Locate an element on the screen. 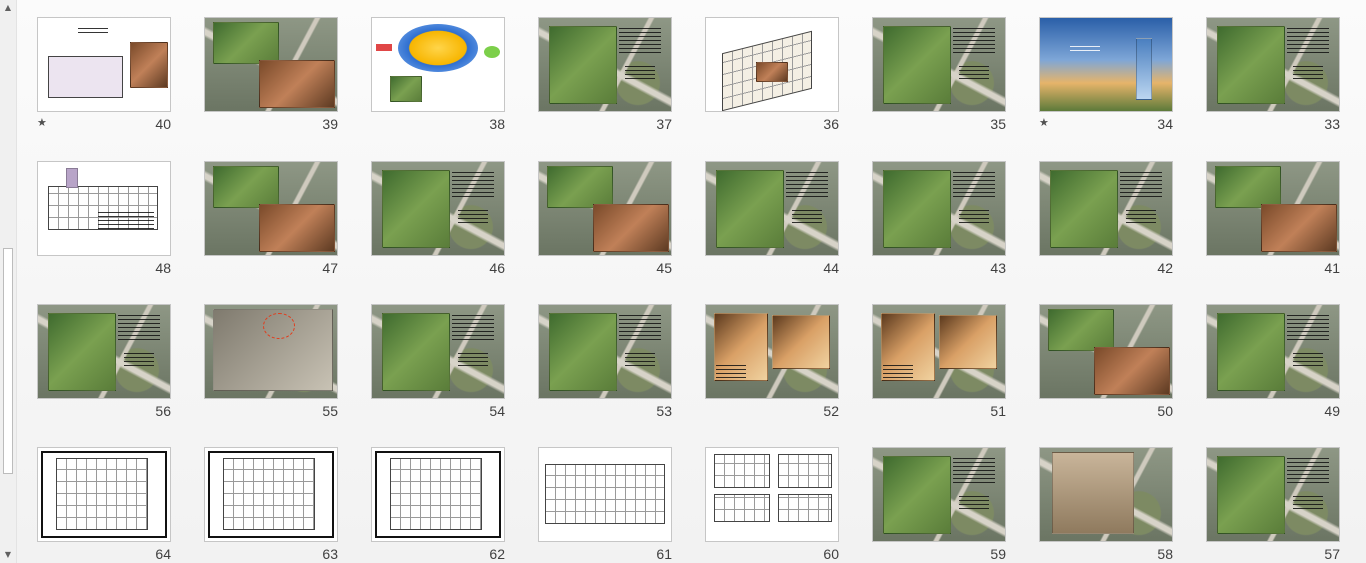 The height and width of the screenshot is (563, 1366). slide-number: 56 is located at coordinates (163, 411).